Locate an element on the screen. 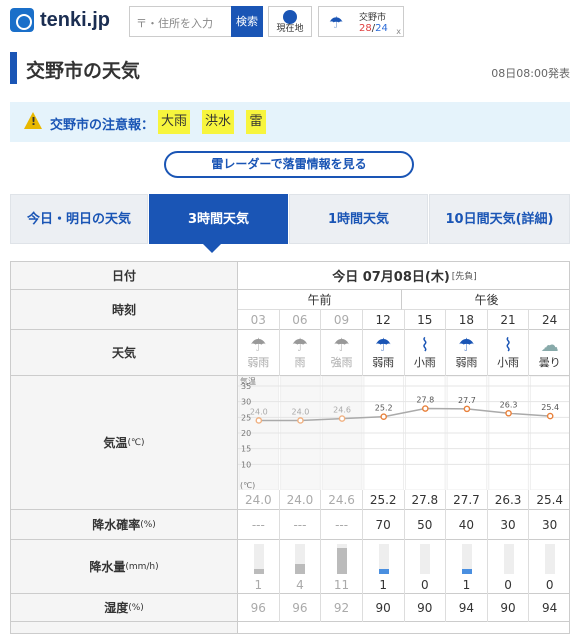 This screenshot has width=580, height=634. date-value: 今日 07月08日(木) [先負] is located at coordinates (403, 275).